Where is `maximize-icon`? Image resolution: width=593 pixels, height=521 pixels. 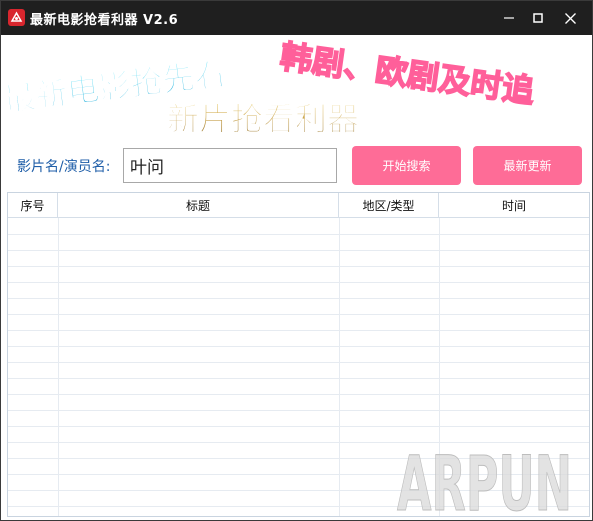 maximize-icon is located at coordinates (538, 18).